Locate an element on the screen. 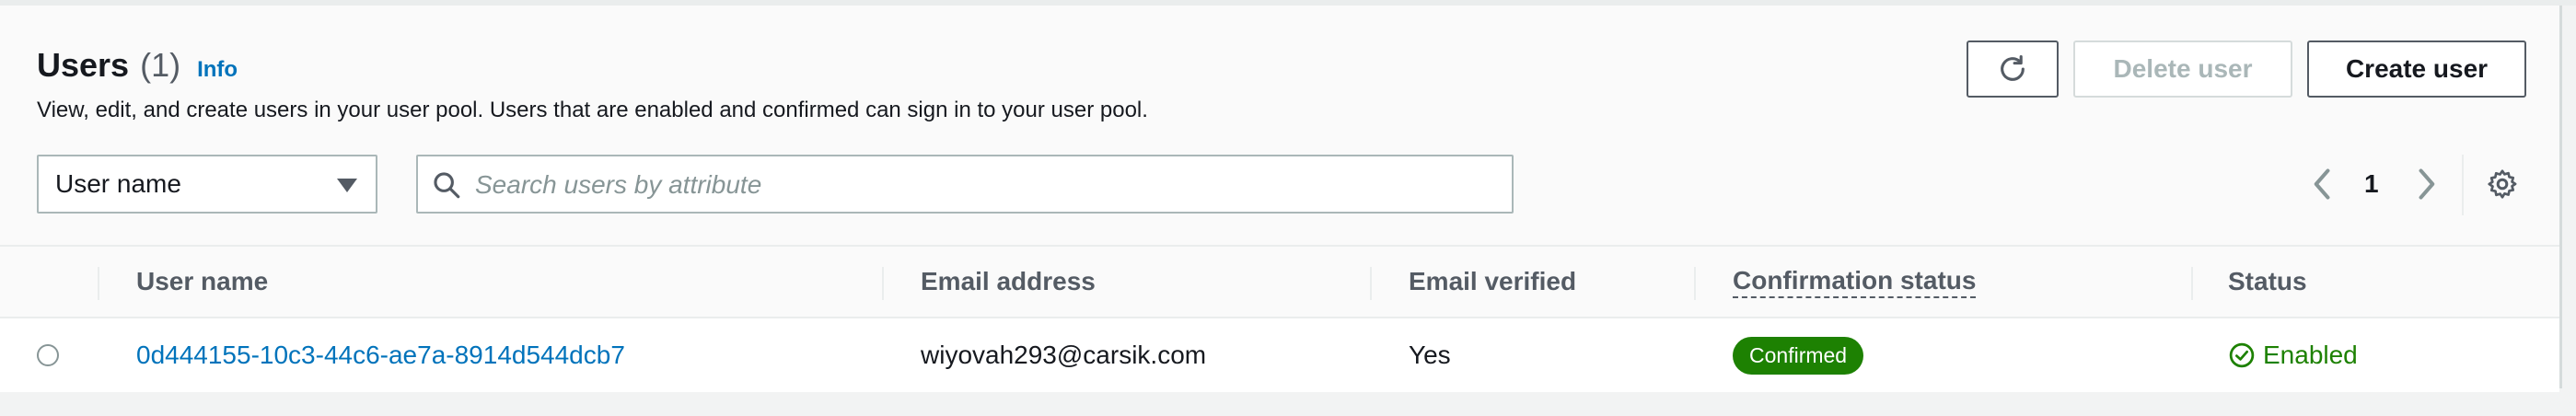 This screenshot has width=2576, height=416. preferences-button is located at coordinates (2502, 184).